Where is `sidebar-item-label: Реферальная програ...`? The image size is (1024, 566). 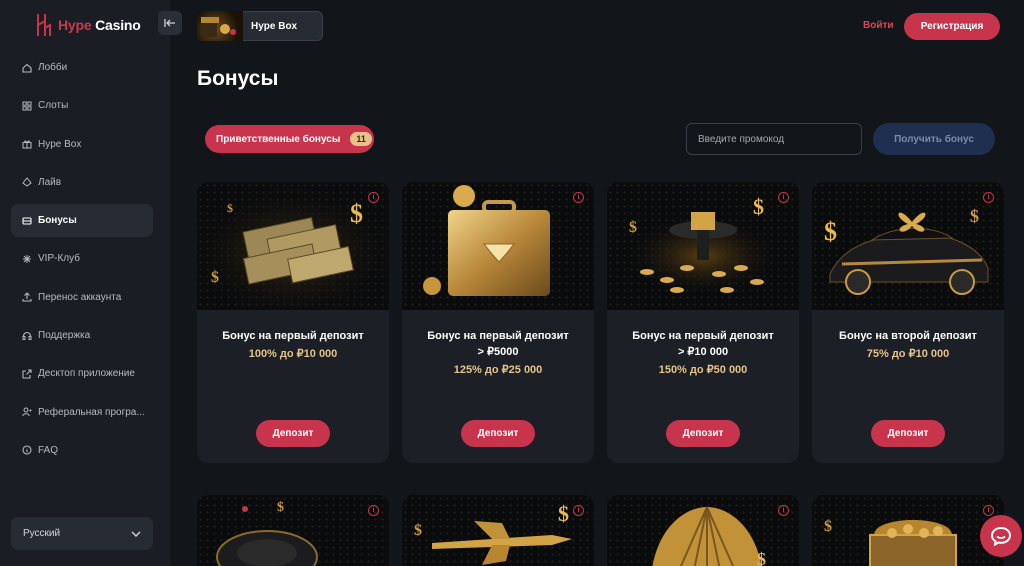 sidebar-item-label: Реферальная програ... is located at coordinates (91, 412).